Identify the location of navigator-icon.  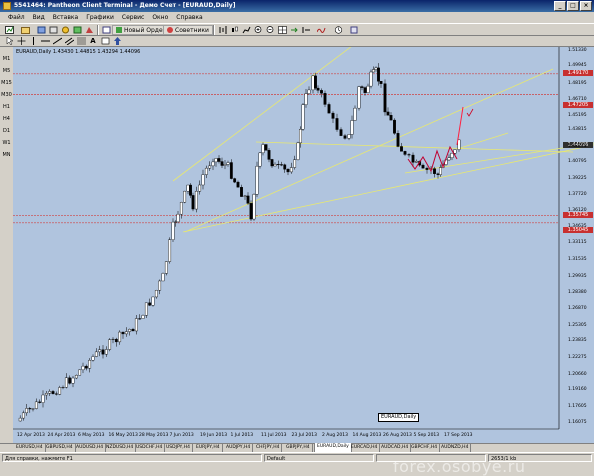
(65, 30).